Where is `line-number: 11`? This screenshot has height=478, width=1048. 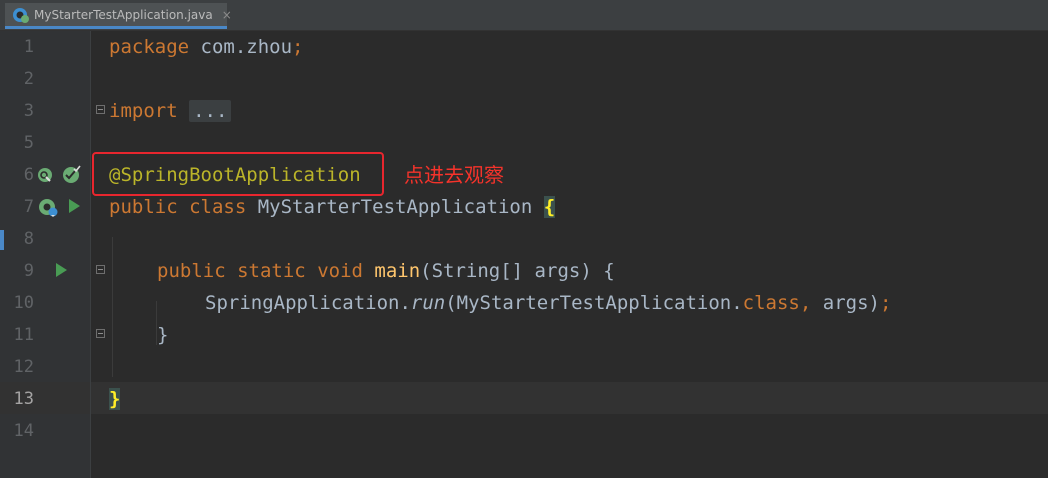
line-number: 11 is located at coordinates (23, 335).